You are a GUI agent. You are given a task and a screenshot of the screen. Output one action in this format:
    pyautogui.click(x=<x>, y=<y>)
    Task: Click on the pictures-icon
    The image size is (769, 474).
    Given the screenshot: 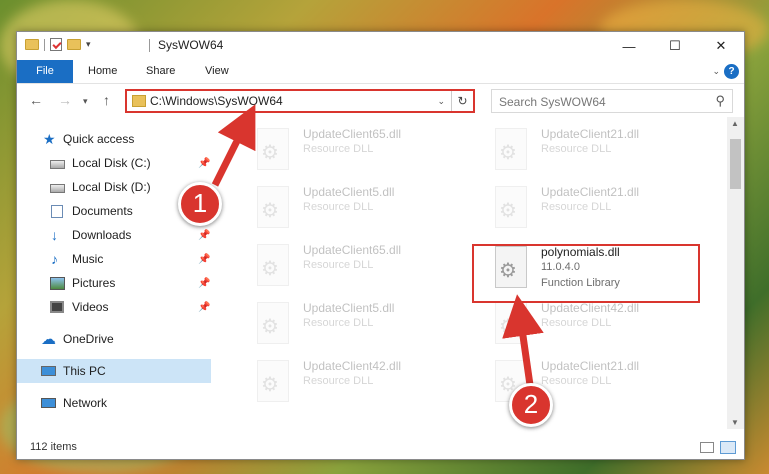 What is the action you would take?
    pyautogui.click(x=57, y=283)
    